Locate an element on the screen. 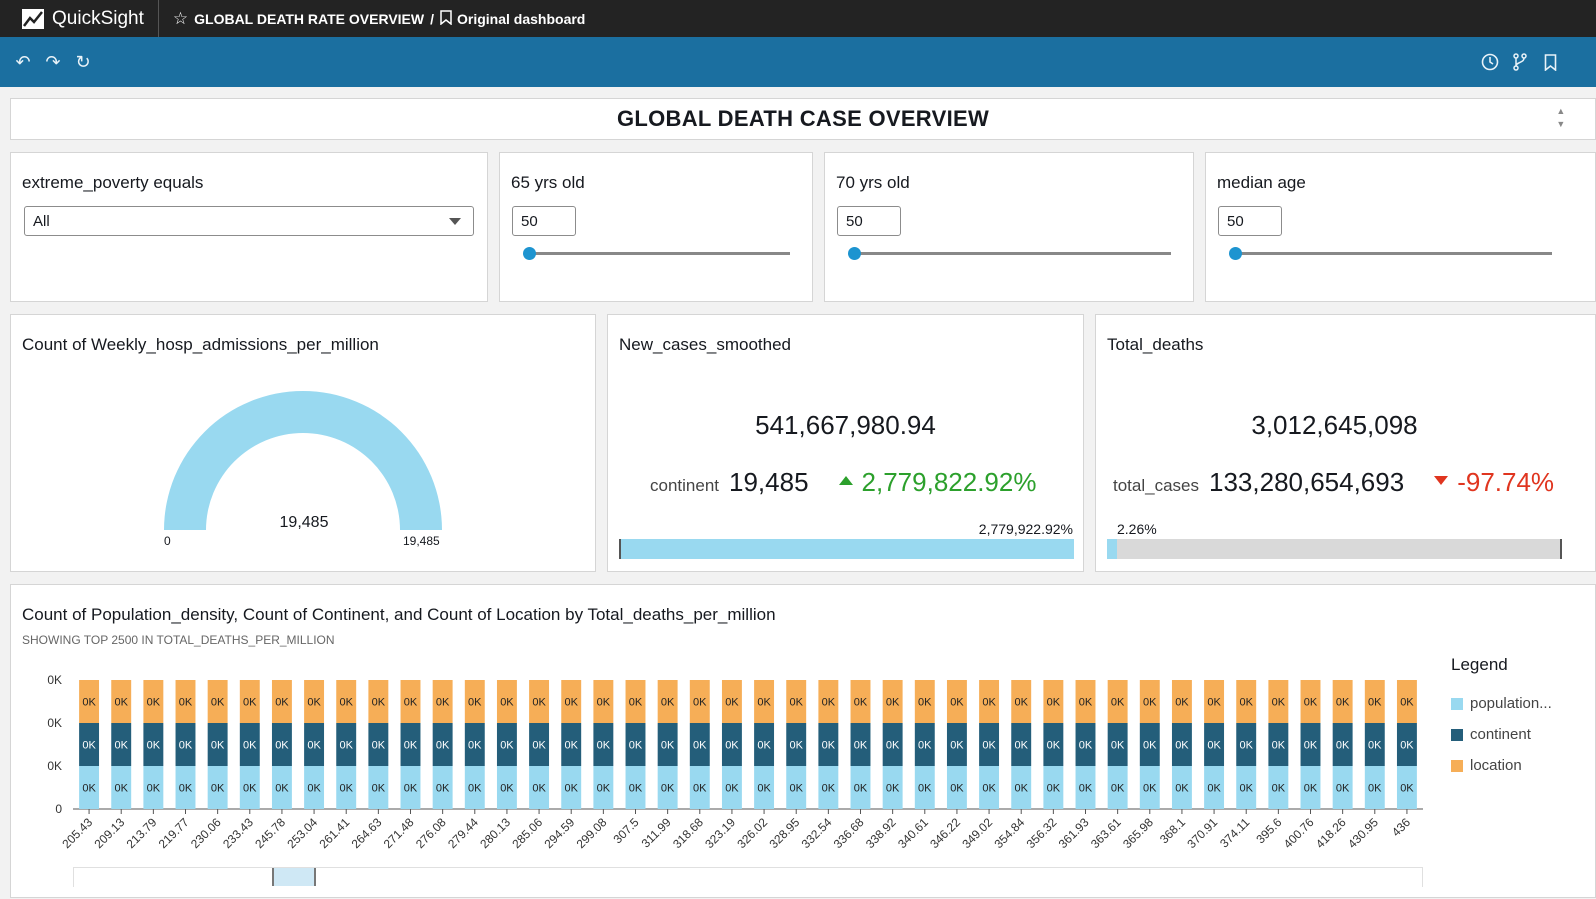 This screenshot has width=1596, height=899. x-tick-label: 430.95 is located at coordinates (1363, 833).